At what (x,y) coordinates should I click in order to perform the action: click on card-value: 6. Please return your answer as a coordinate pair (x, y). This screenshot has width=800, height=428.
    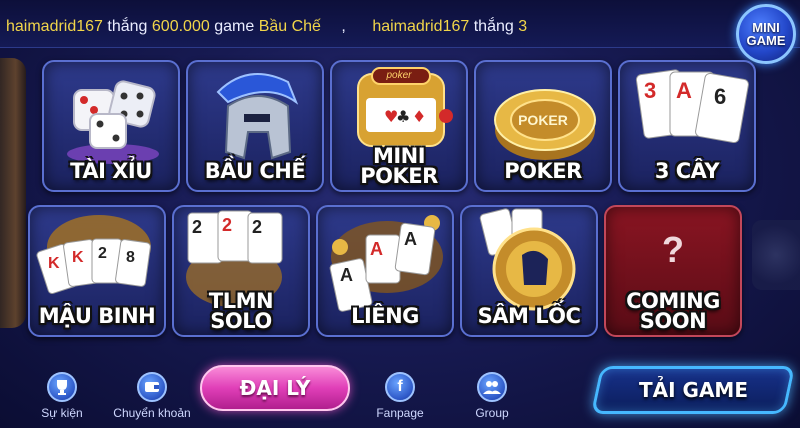
    Looking at the image, I should click on (720, 96).